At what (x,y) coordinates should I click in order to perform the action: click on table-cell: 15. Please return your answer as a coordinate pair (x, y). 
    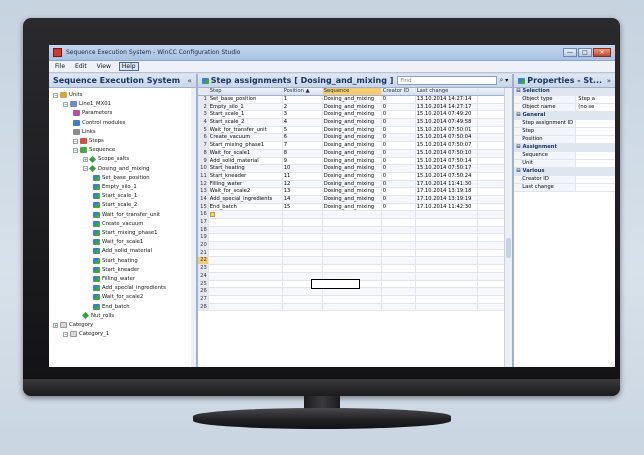
    Looking at the image, I should click on (303, 207).